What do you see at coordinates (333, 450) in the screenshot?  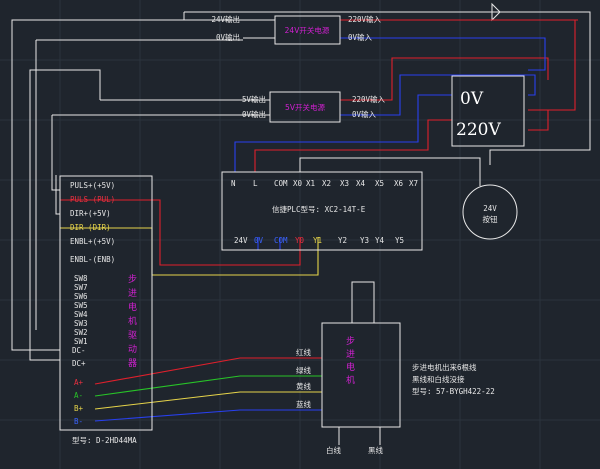 I see `motor-wire-white: 白线` at bounding box center [333, 450].